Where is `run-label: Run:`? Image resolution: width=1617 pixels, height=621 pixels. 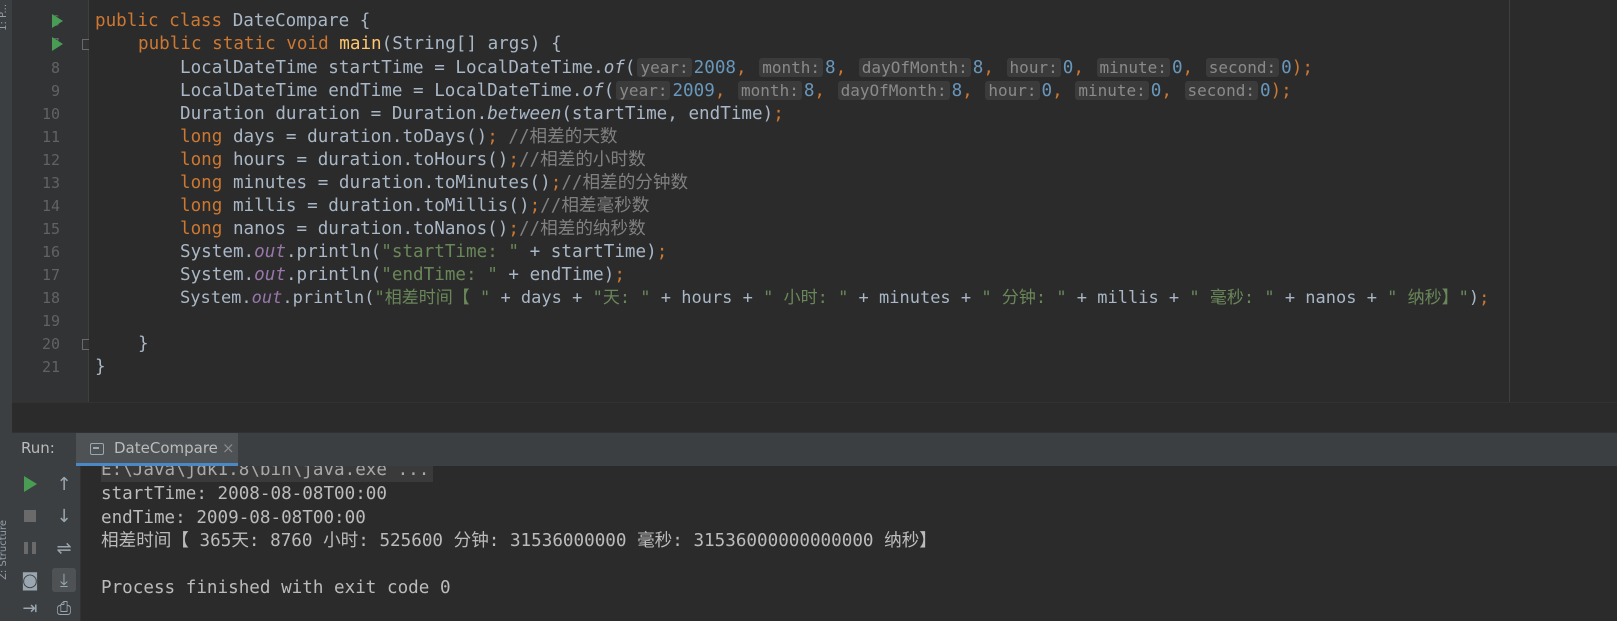 run-label: Run: is located at coordinates (38, 448).